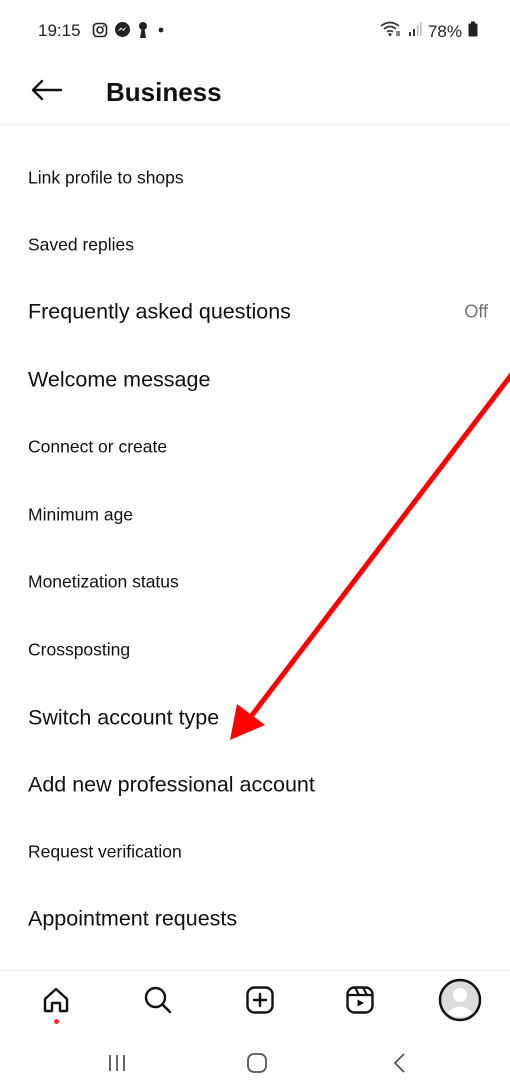 This screenshot has height=1089, width=510. I want to click on menu-item-label: Crossposting, so click(79, 649).